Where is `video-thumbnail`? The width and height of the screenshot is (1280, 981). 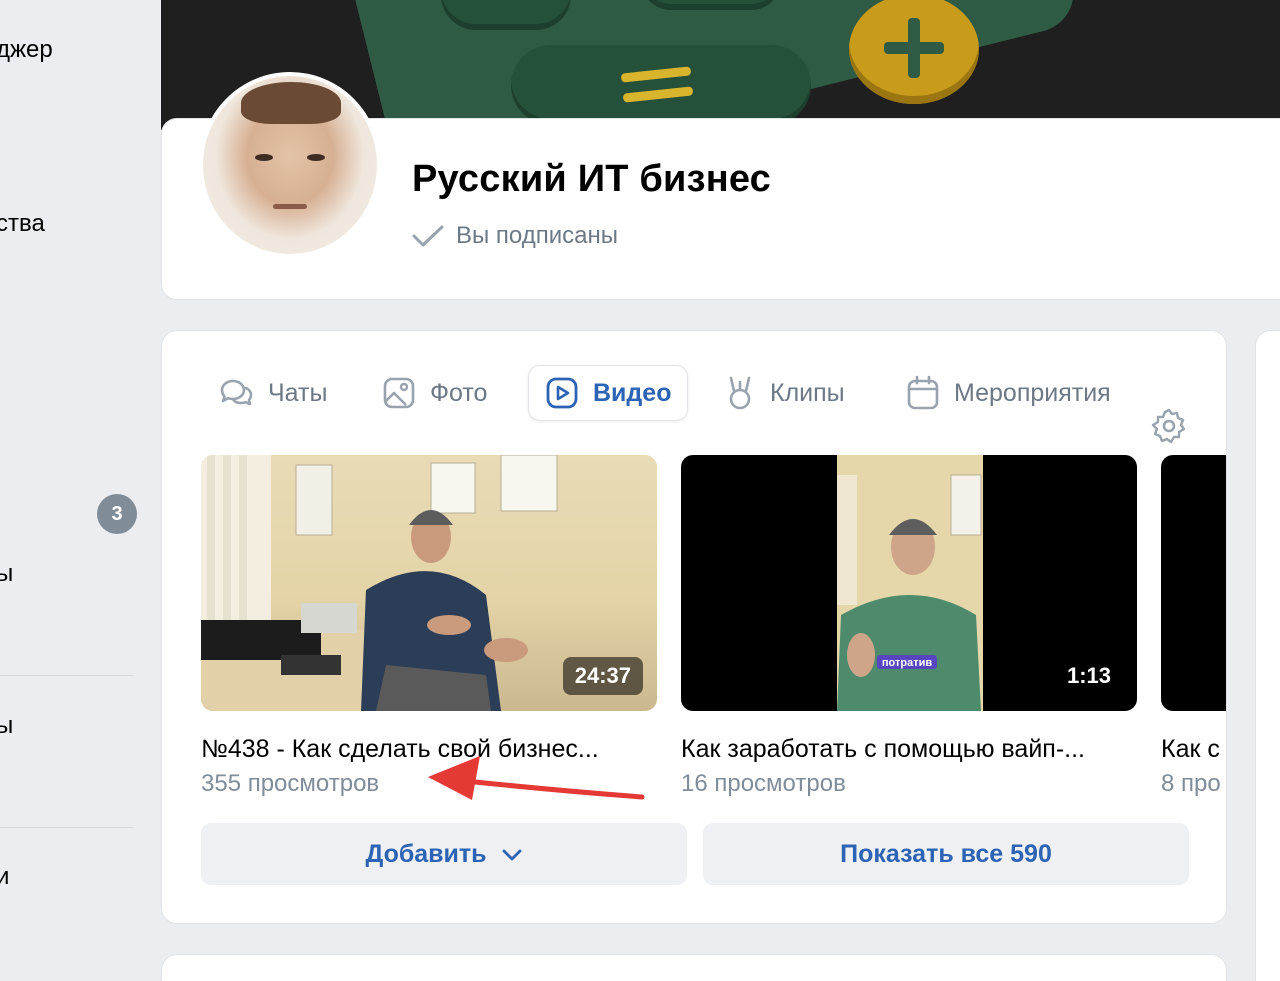 video-thumbnail is located at coordinates (1193, 583).